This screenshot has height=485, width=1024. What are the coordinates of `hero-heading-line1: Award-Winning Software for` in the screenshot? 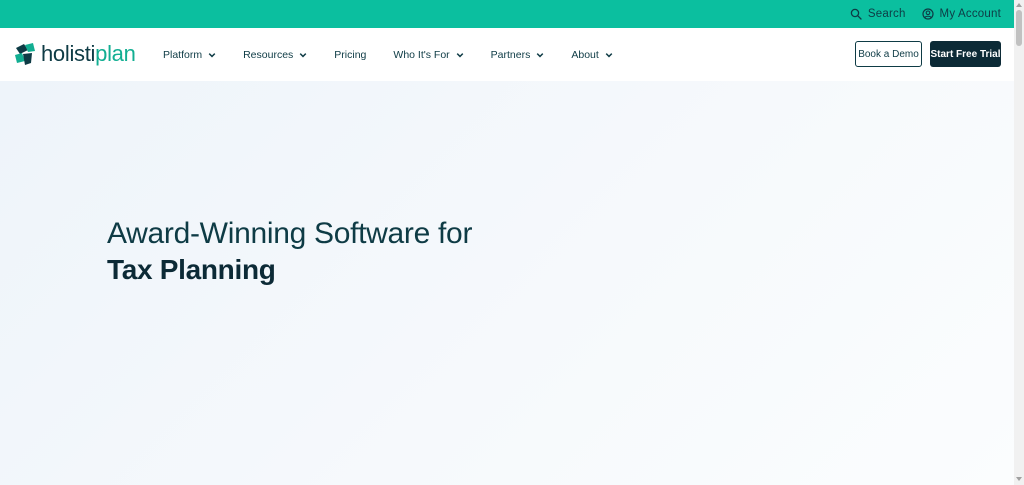 It's located at (290, 233).